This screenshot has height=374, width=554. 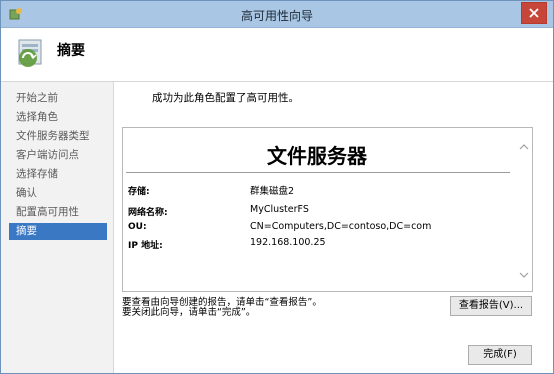 I want to click on nav-item-select-role: 选择角色, so click(x=58, y=117).